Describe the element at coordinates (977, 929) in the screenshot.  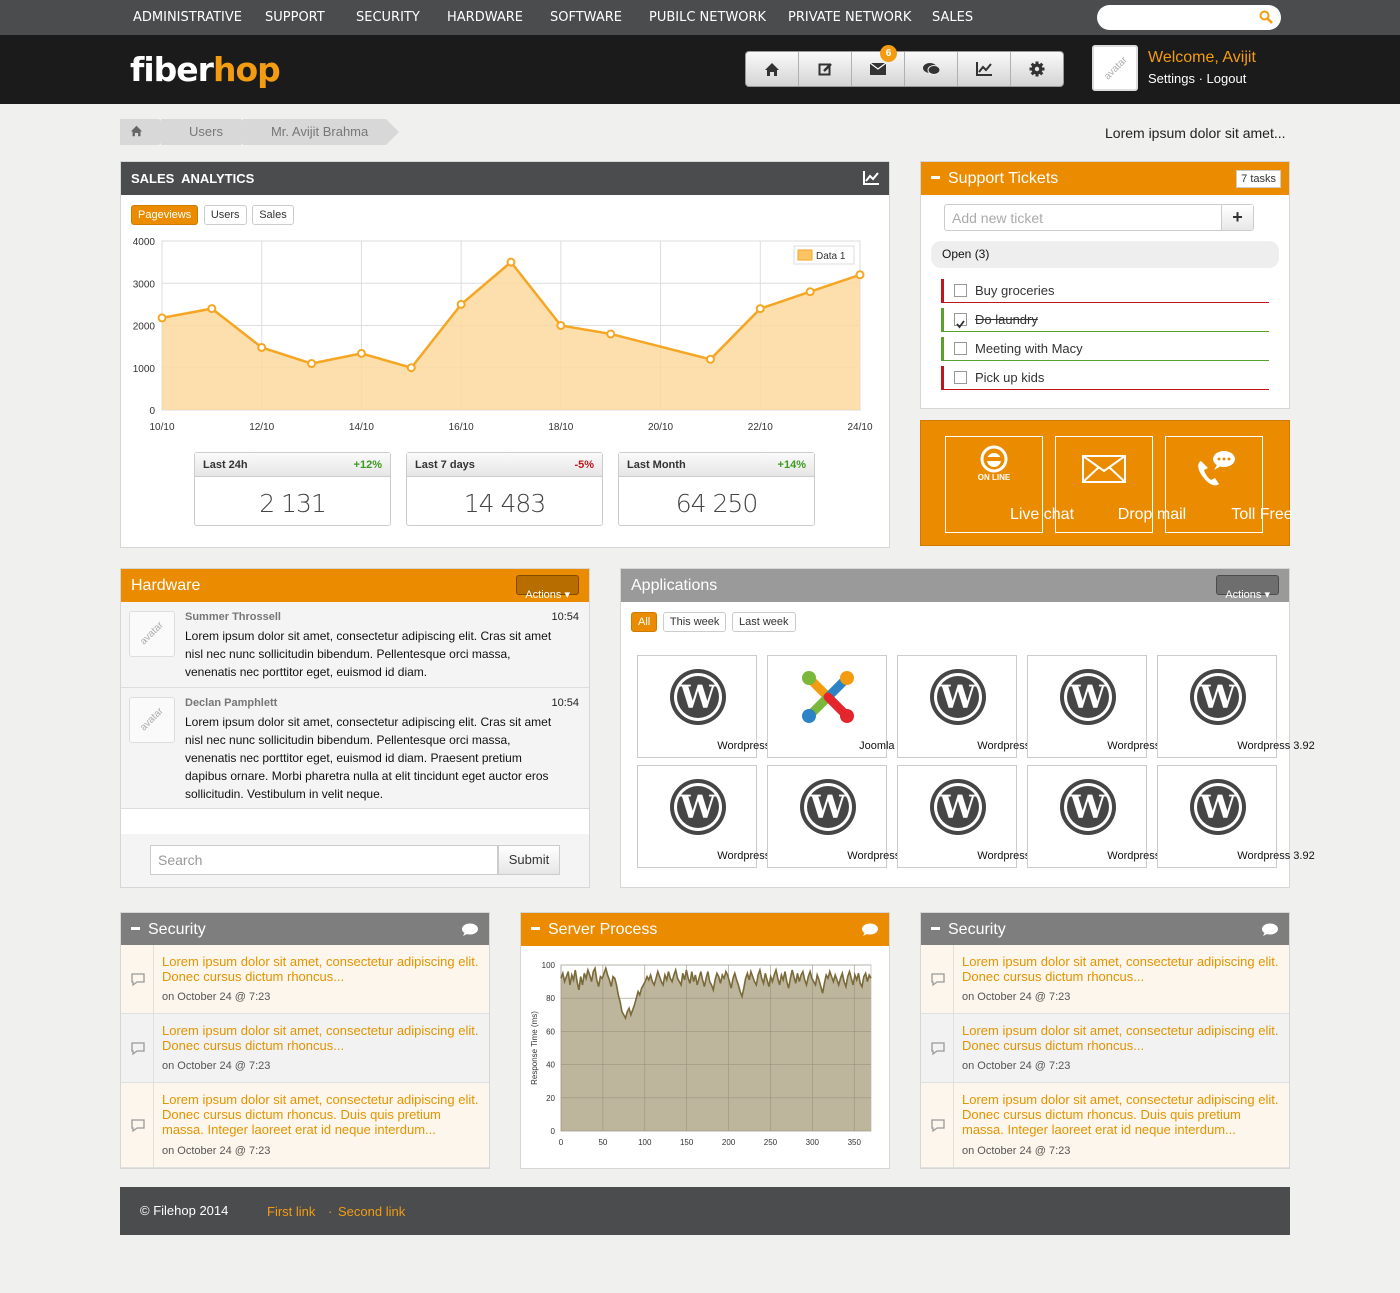
I see `security-title: Security` at that location.